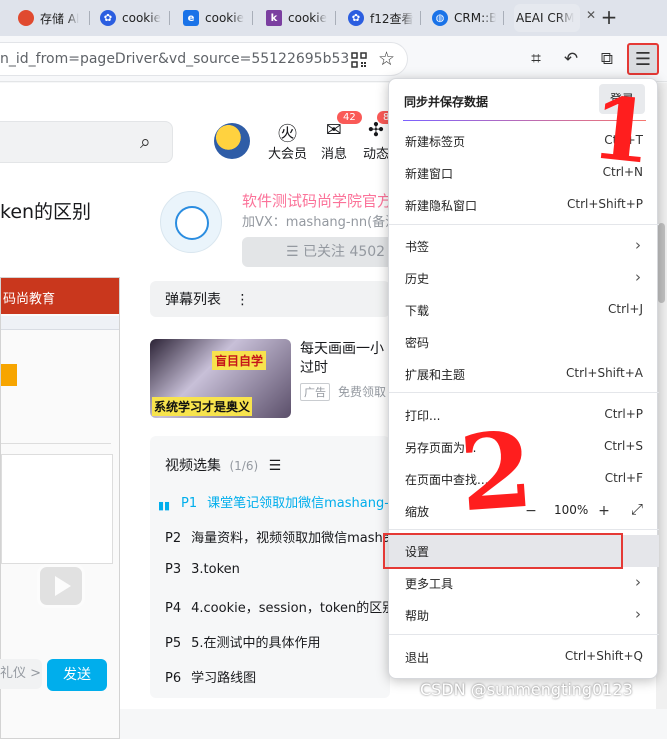  I want to click on fullscreen-icon: ⤢, so click(637, 509).